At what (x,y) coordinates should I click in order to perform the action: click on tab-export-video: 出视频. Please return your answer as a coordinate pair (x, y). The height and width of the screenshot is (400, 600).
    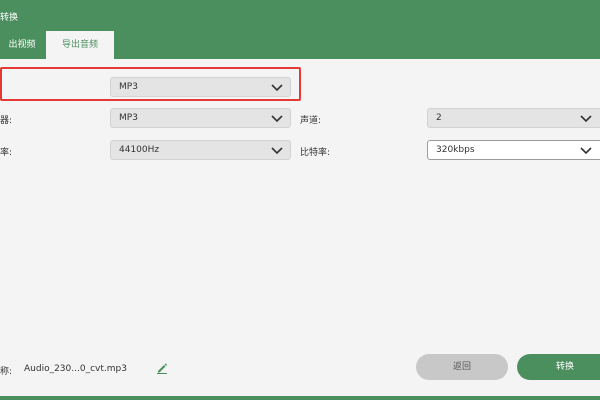
    Looking at the image, I should click on (22, 45).